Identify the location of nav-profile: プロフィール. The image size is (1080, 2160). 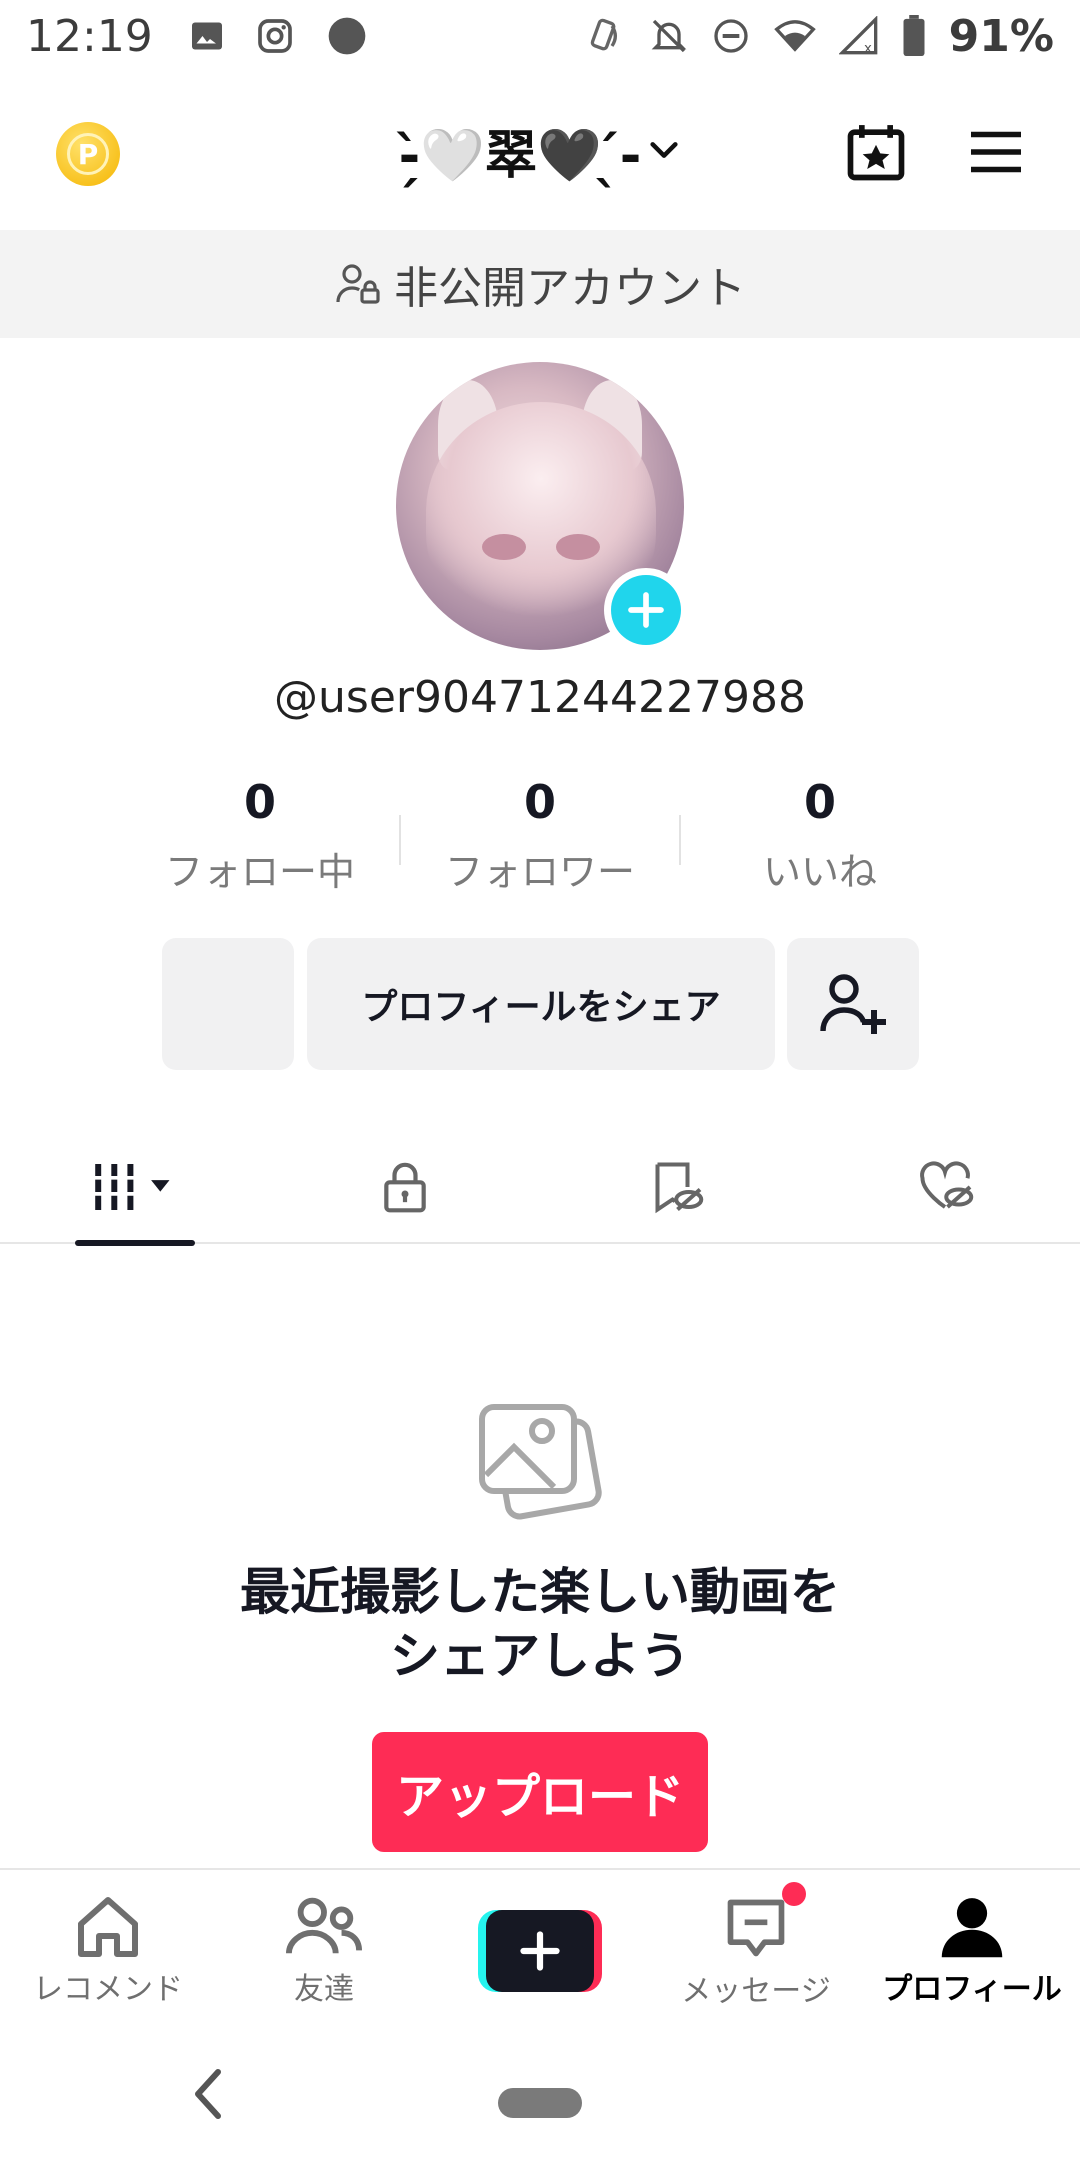
(972, 1945).